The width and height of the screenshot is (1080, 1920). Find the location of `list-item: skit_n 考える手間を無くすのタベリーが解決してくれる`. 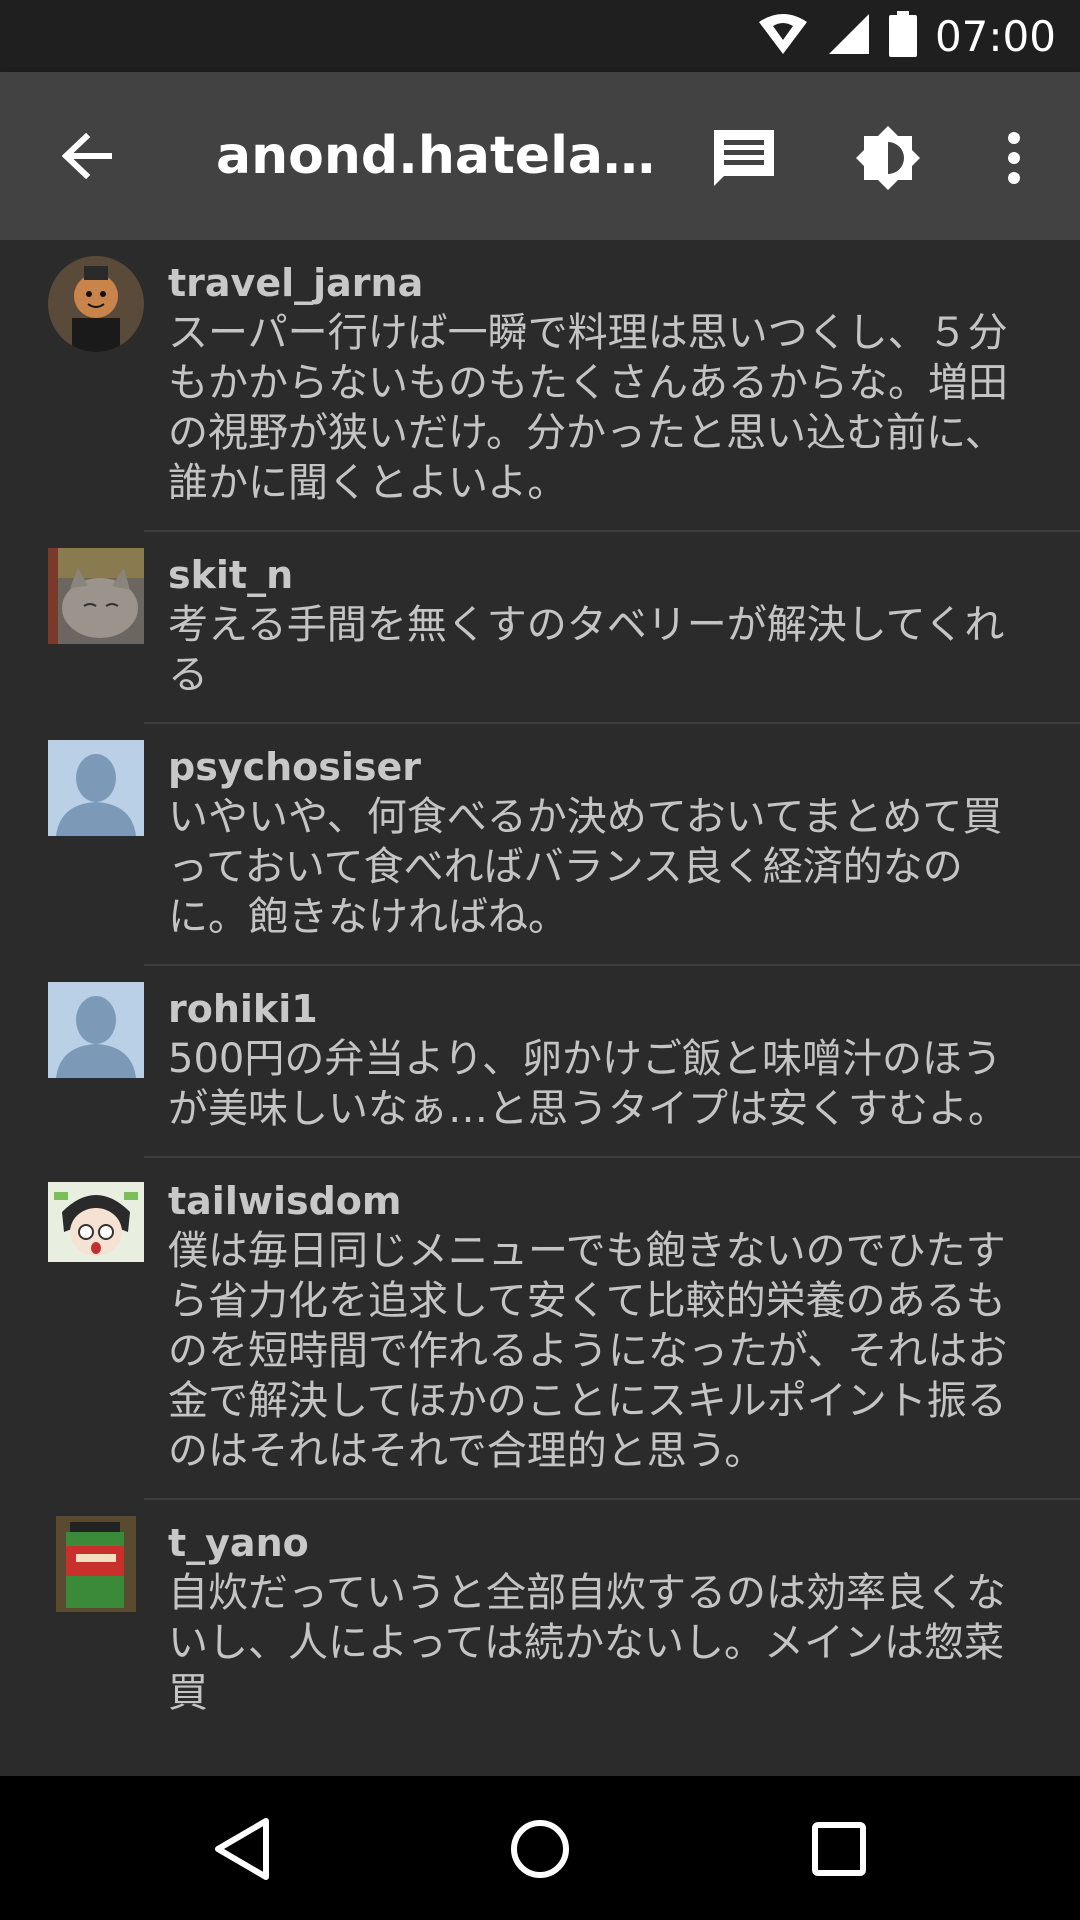

list-item: skit_n 考える手間を無くすのタベリーが解決してくれる is located at coordinates (540, 627).